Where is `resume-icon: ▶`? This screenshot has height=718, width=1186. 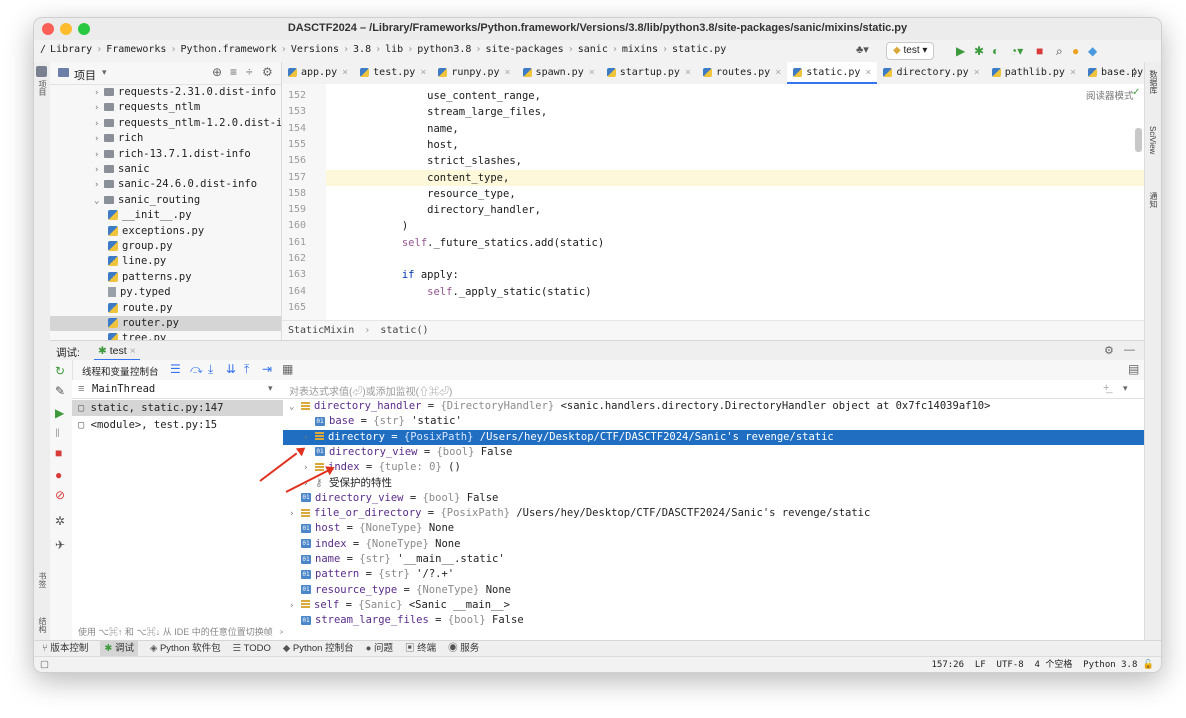 resume-icon: ▶ is located at coordinates (59, 413).